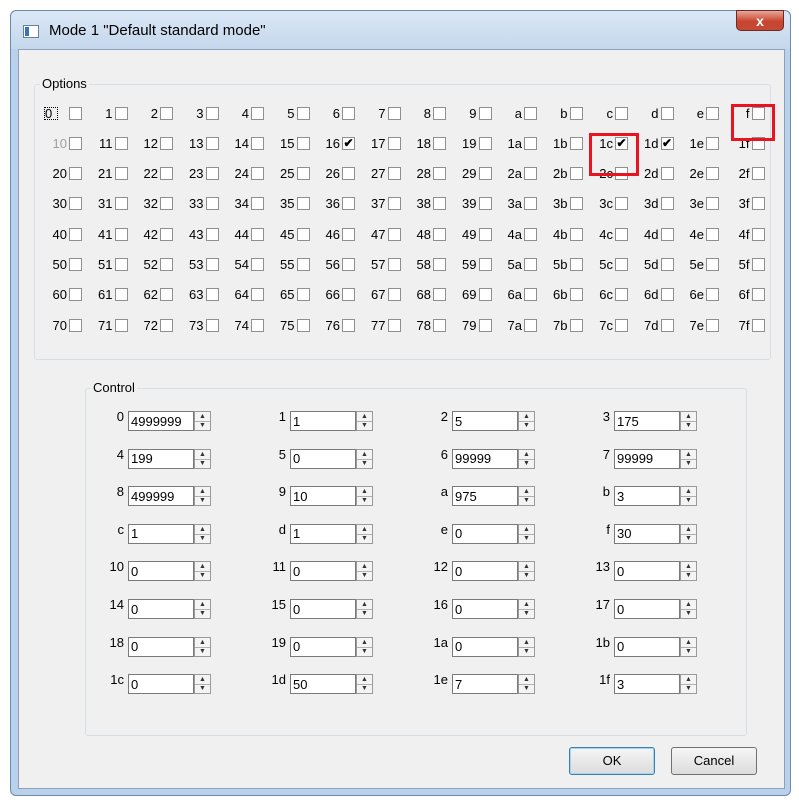  I want to click on option-43: 43, so click(199, 234).